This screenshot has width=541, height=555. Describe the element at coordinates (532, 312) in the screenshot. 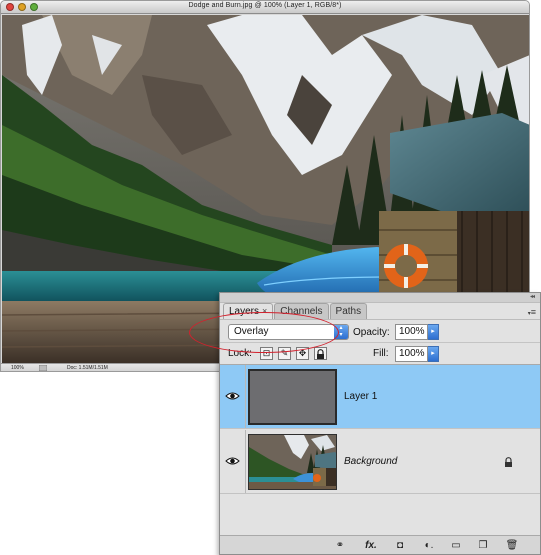

I see `panel-menu-icon: ▾≡` at that location.